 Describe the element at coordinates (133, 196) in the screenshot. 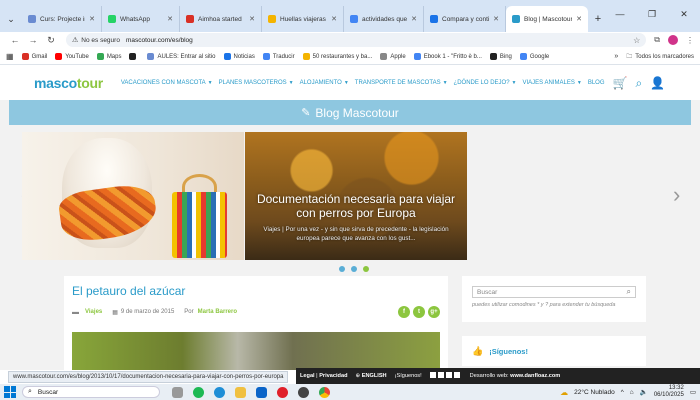

I see `slide-image-dog` at that location.